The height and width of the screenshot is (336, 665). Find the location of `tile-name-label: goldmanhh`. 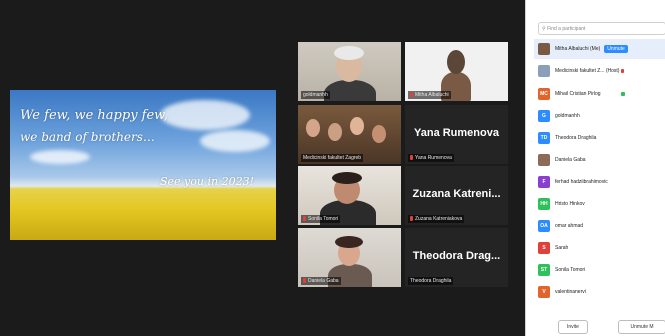

tile-name-label: goldmanhh is located at coordinates (315, 95).